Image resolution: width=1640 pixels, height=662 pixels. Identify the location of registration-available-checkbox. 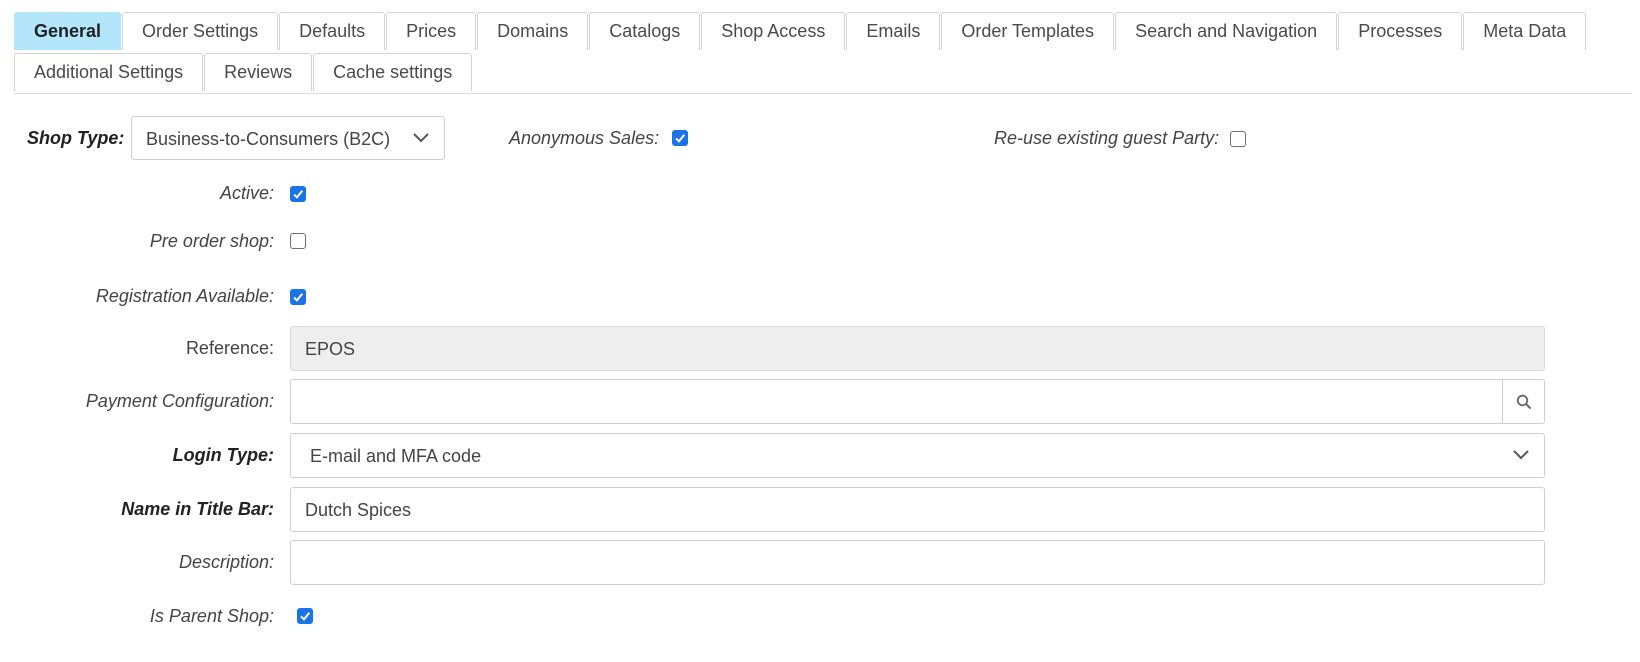
(298, 297).